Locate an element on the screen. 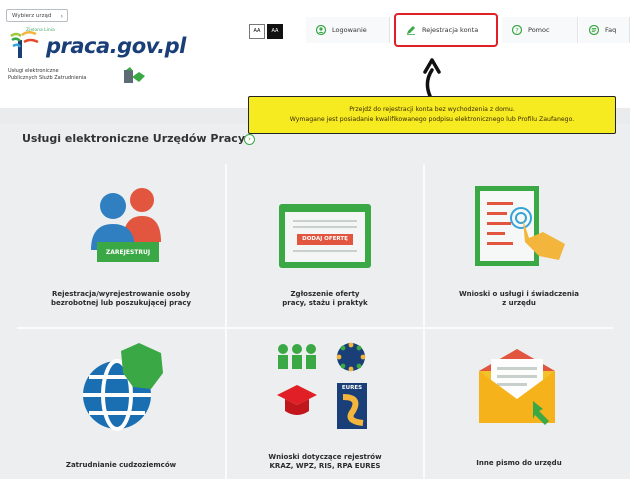 The height and width of the screenshot is (479, 630). globe-icon is located at coordinates (123, 387).